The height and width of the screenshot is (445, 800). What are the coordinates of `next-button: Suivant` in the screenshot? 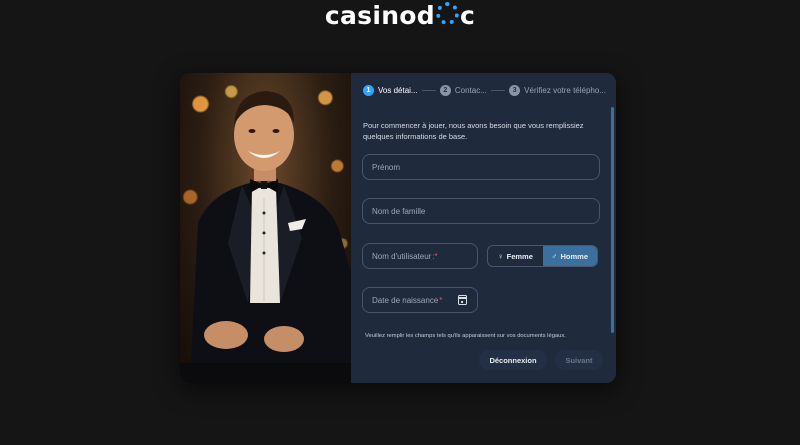 It's located at (579, 360).